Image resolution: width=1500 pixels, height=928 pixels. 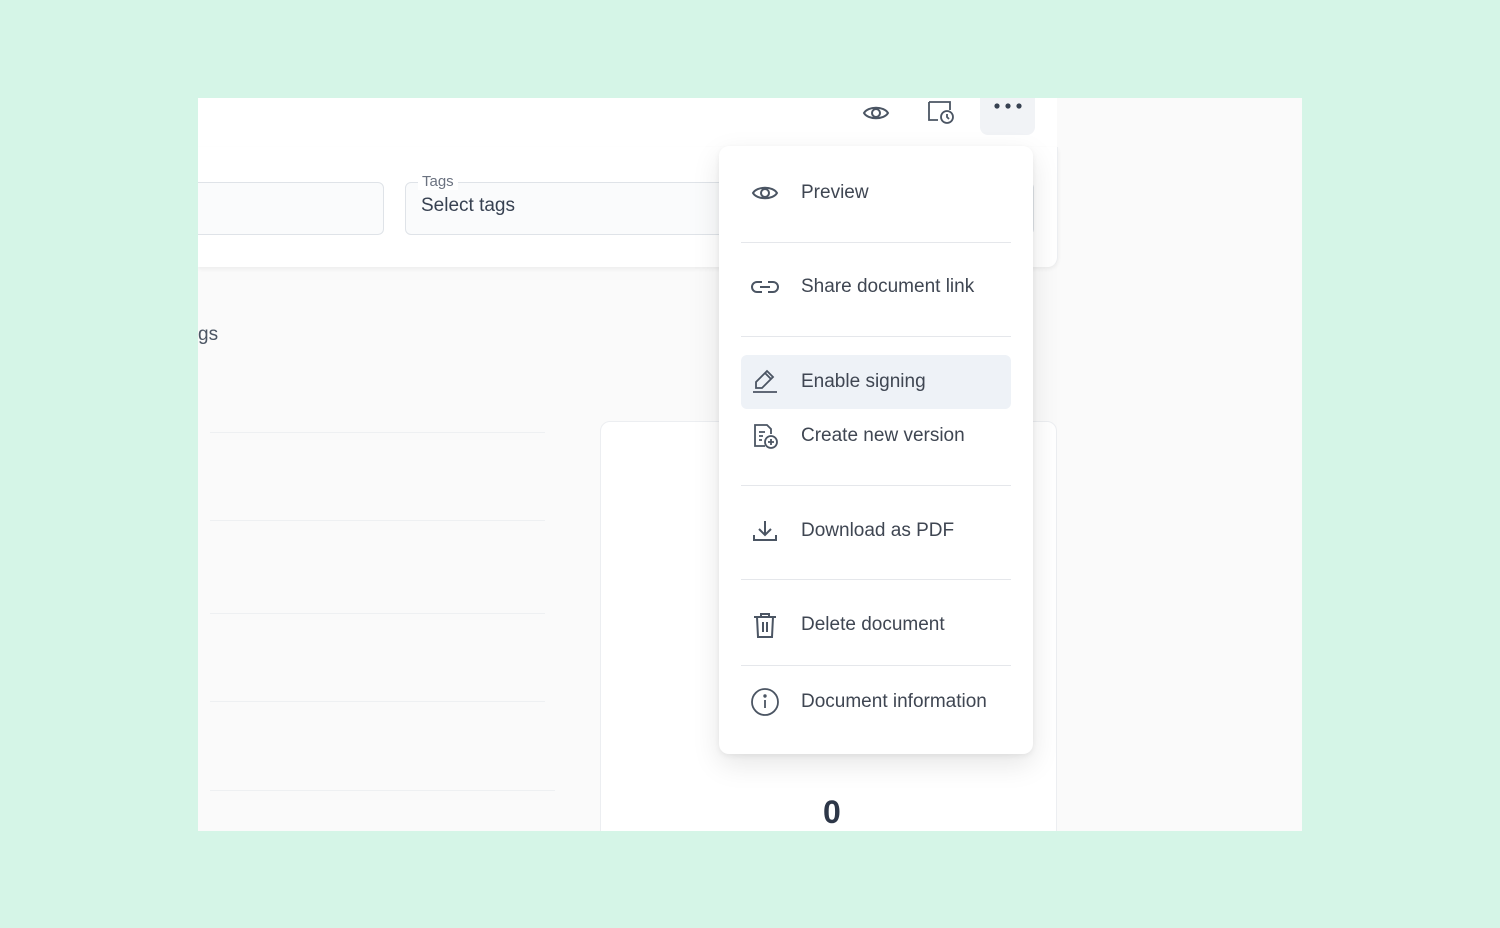 I want to click on menu-item-label: Share document link, so click(x=888, y=286).